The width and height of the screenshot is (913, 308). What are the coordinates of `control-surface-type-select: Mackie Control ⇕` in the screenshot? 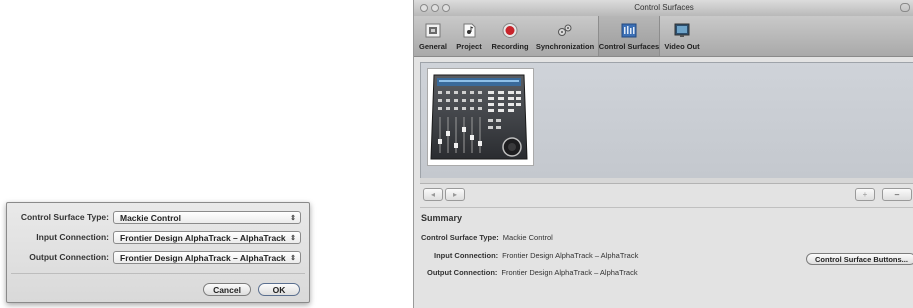 It's located at (207, 217).